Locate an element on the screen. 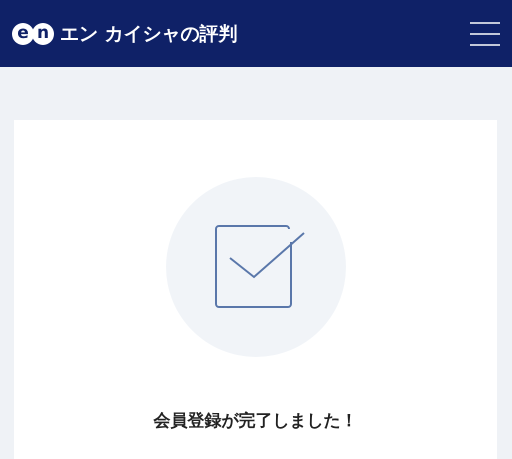 The height and width of the screenshot is (459, 512). success-message: 会員登録が完了しました！ is located at coordinates (256, 421).